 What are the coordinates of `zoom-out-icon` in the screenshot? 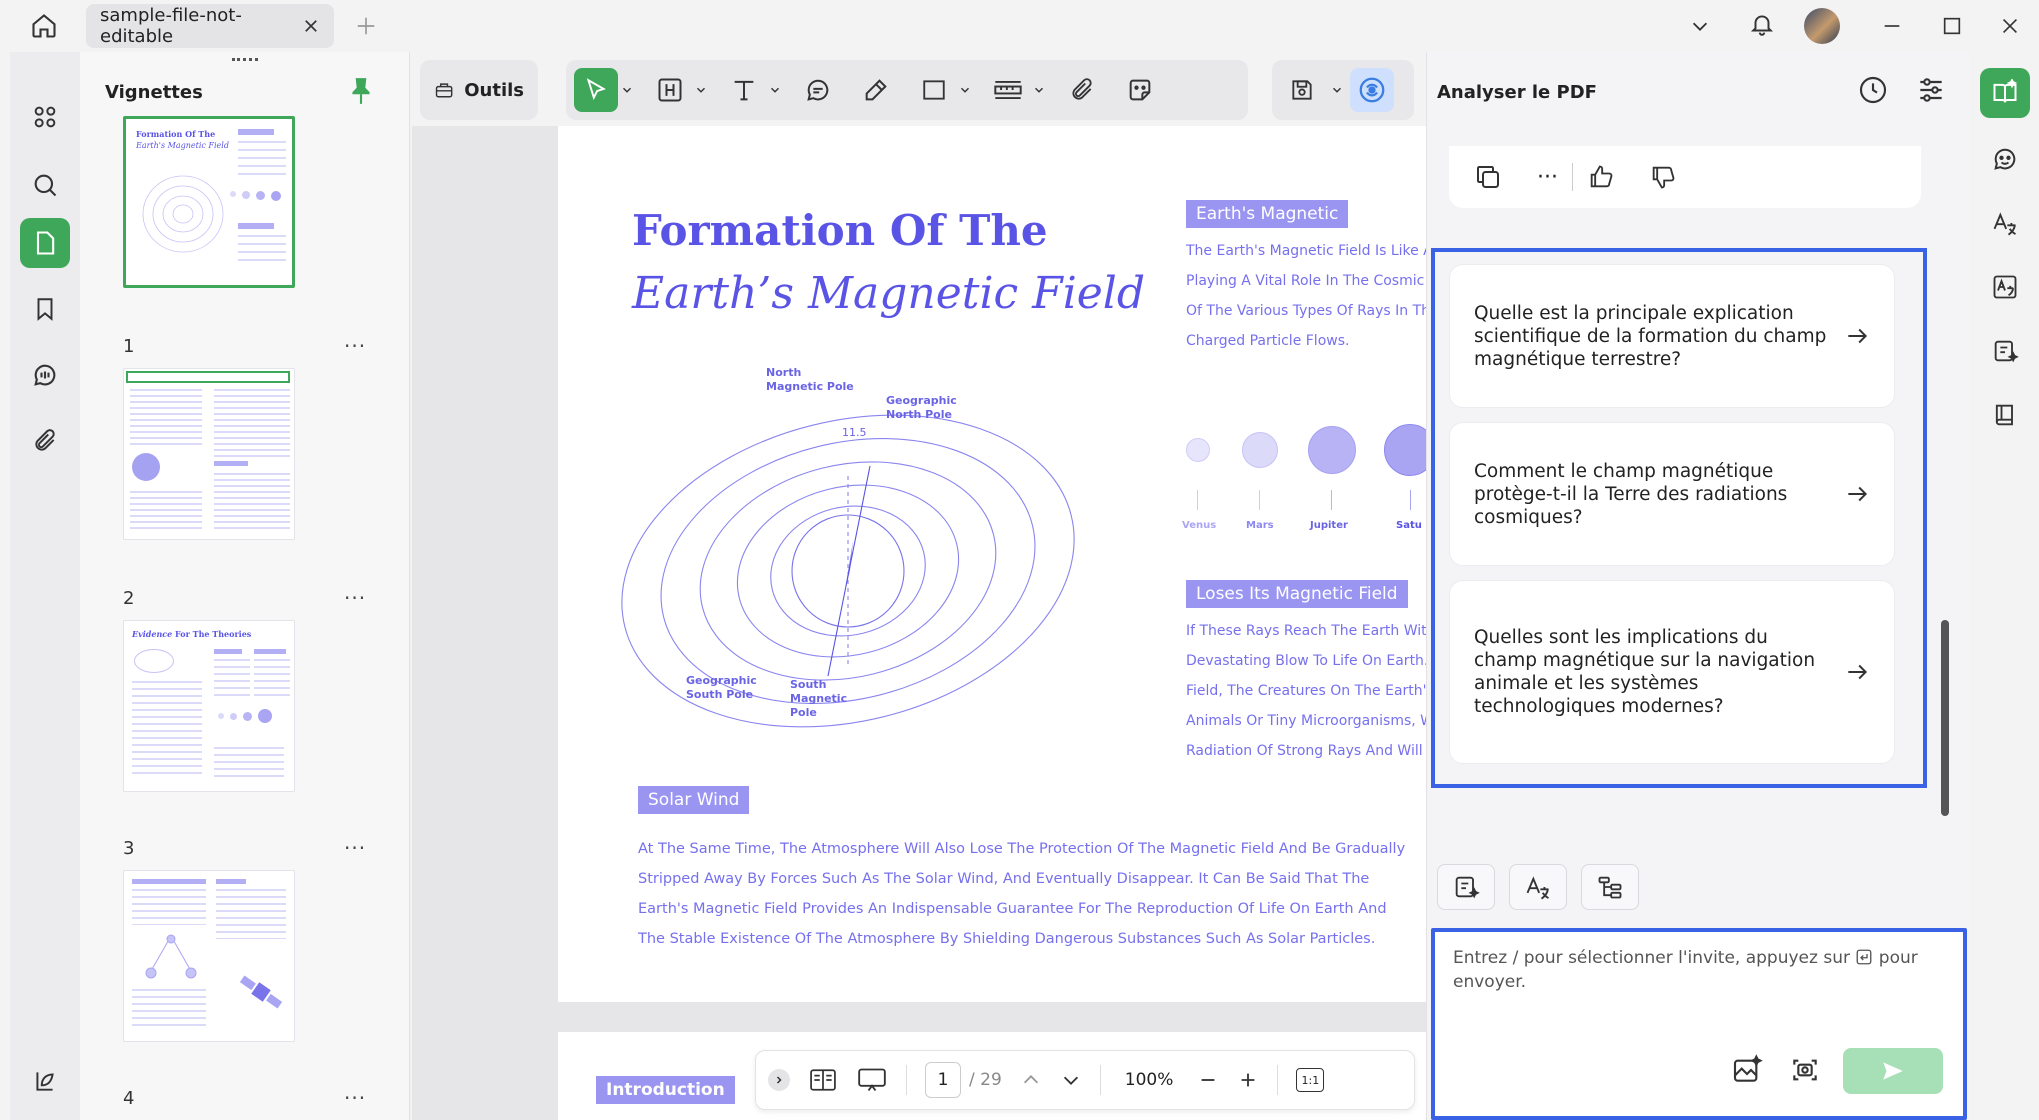 It's located at (1208, 1080).